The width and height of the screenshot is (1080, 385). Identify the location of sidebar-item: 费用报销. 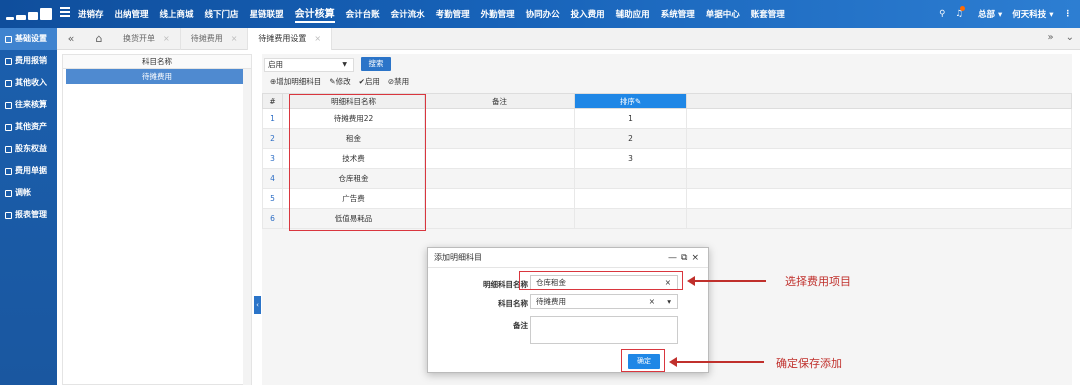
(28, 61).